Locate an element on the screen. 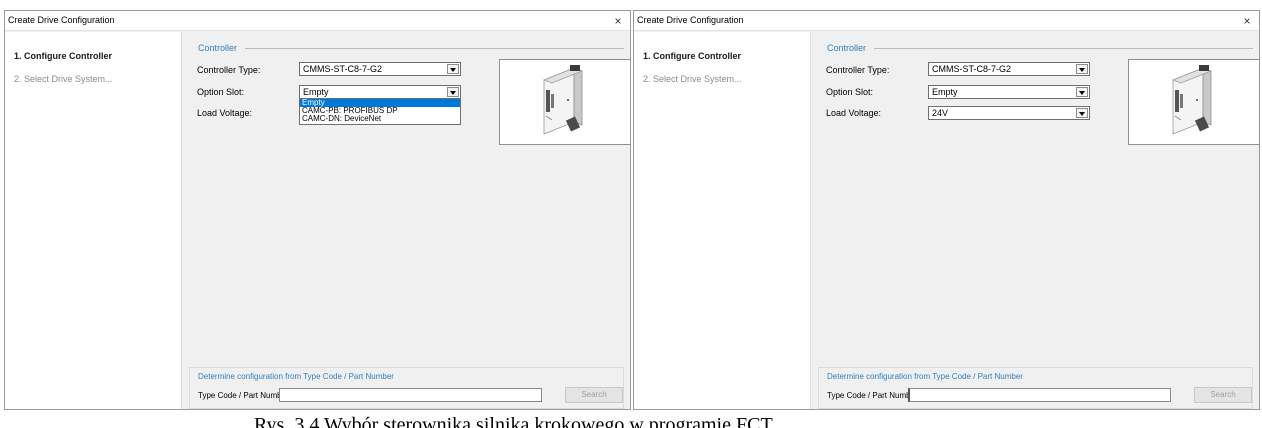 This screenshot has height=428, width=1262. dropdown-option-devicenet: CAMC-DN: DeviceNet is located at coordinates (380, 119).